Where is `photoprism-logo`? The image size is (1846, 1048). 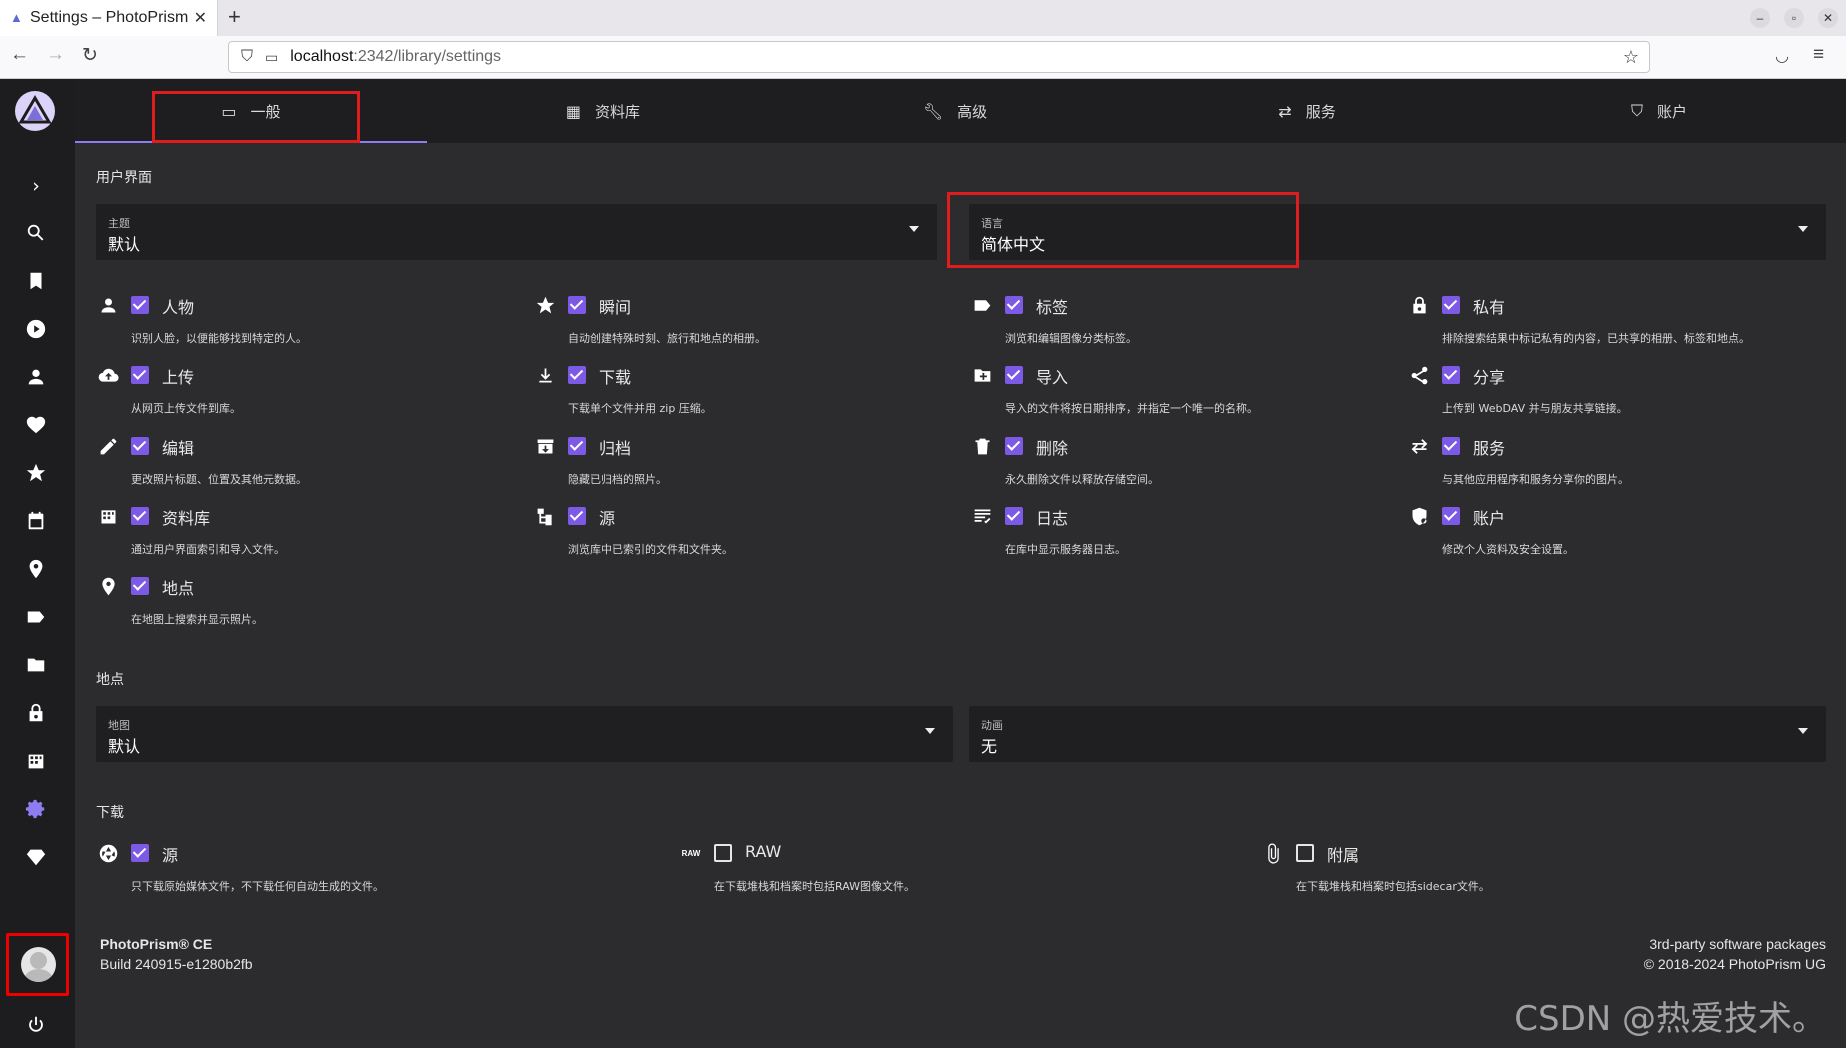 photoprism-logo is located at coordinates (35, 111).